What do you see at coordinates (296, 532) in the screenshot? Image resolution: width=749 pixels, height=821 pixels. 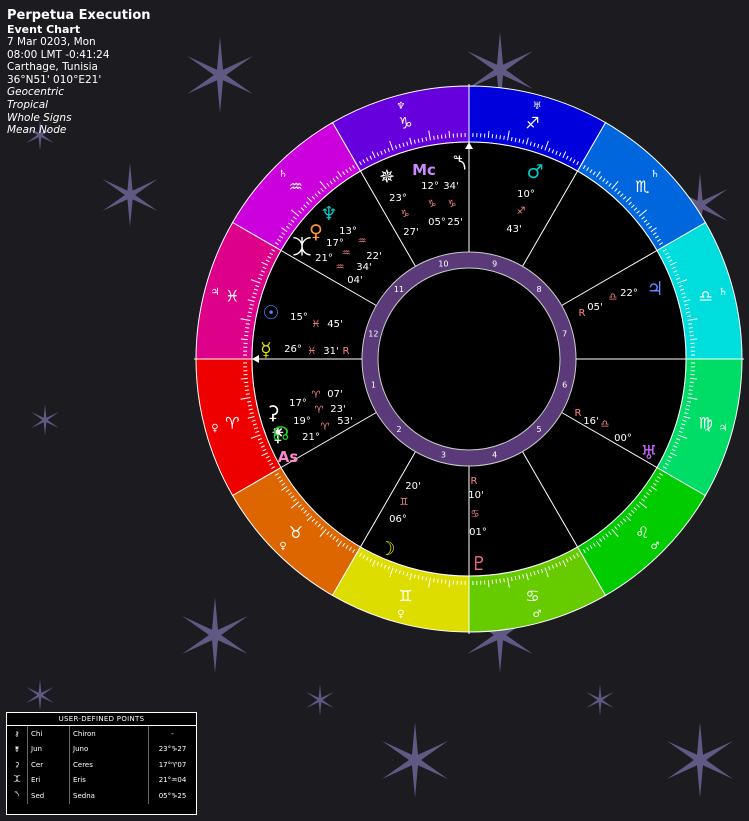 I see `sign-glyph-taurus: ♉` at bounding box center [296, 532].